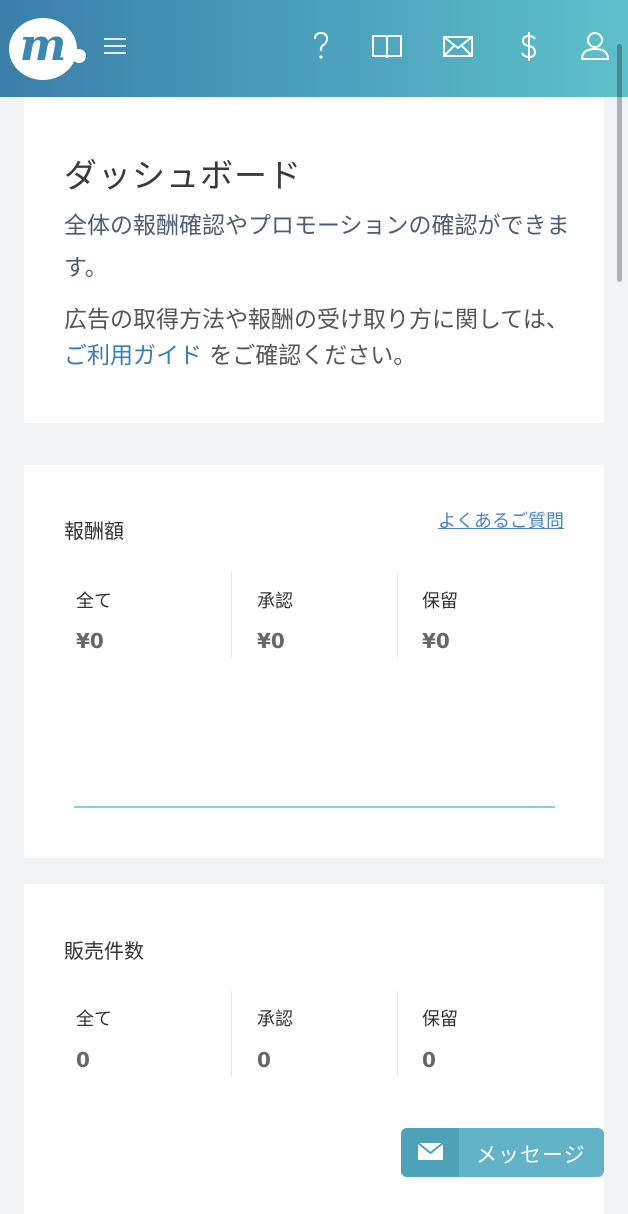 This screenshot has width=628, height=1214. What do you see at coordinates (619, 163) in the screenshot?
I see `scrollbar` at bounding box center [619, 163].